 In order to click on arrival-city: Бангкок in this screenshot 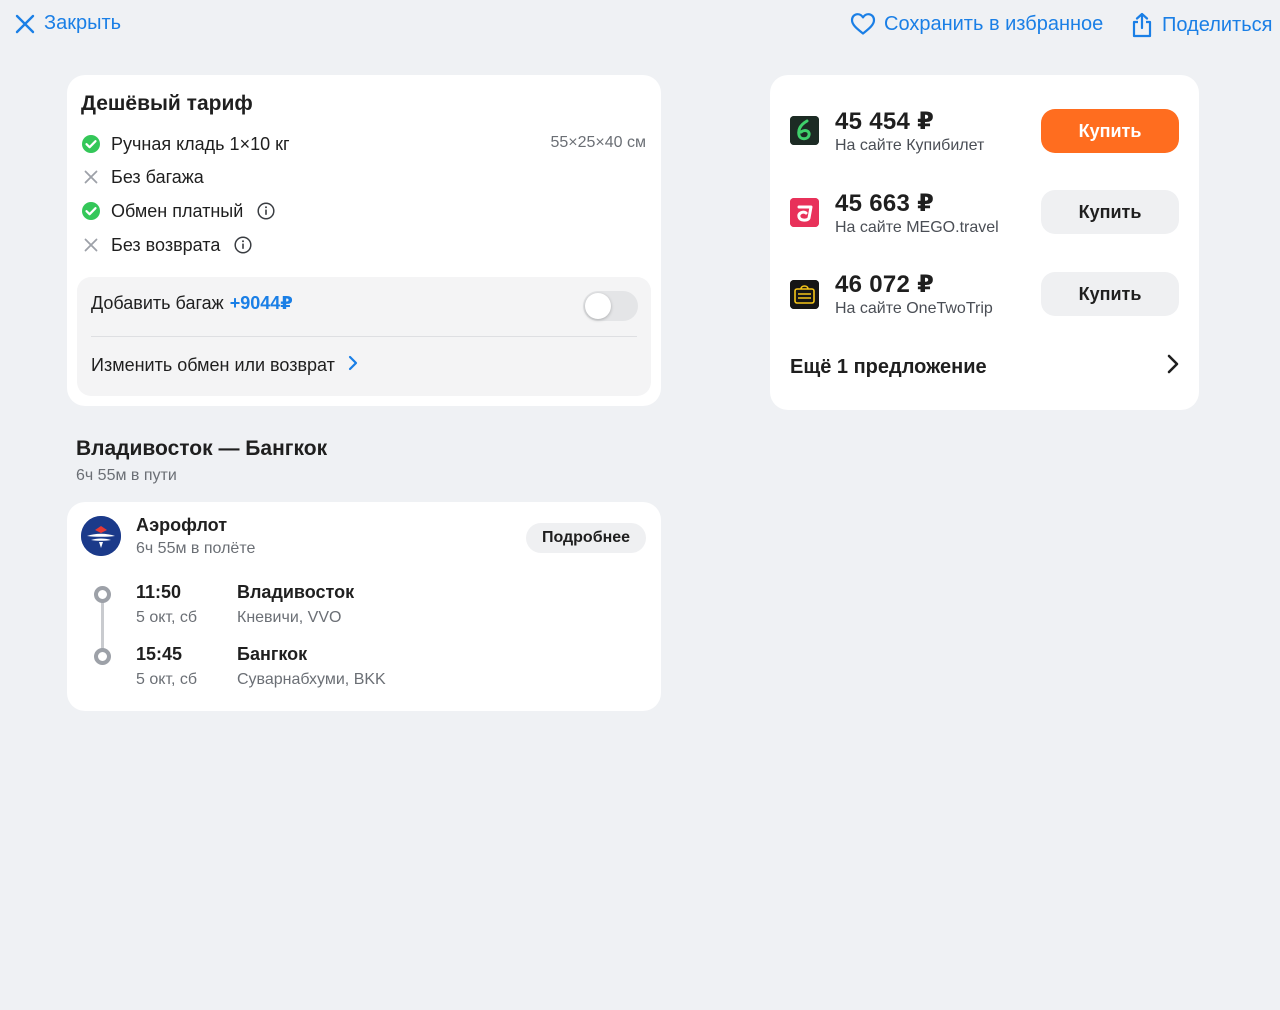, I will do `click(272, 654)`.